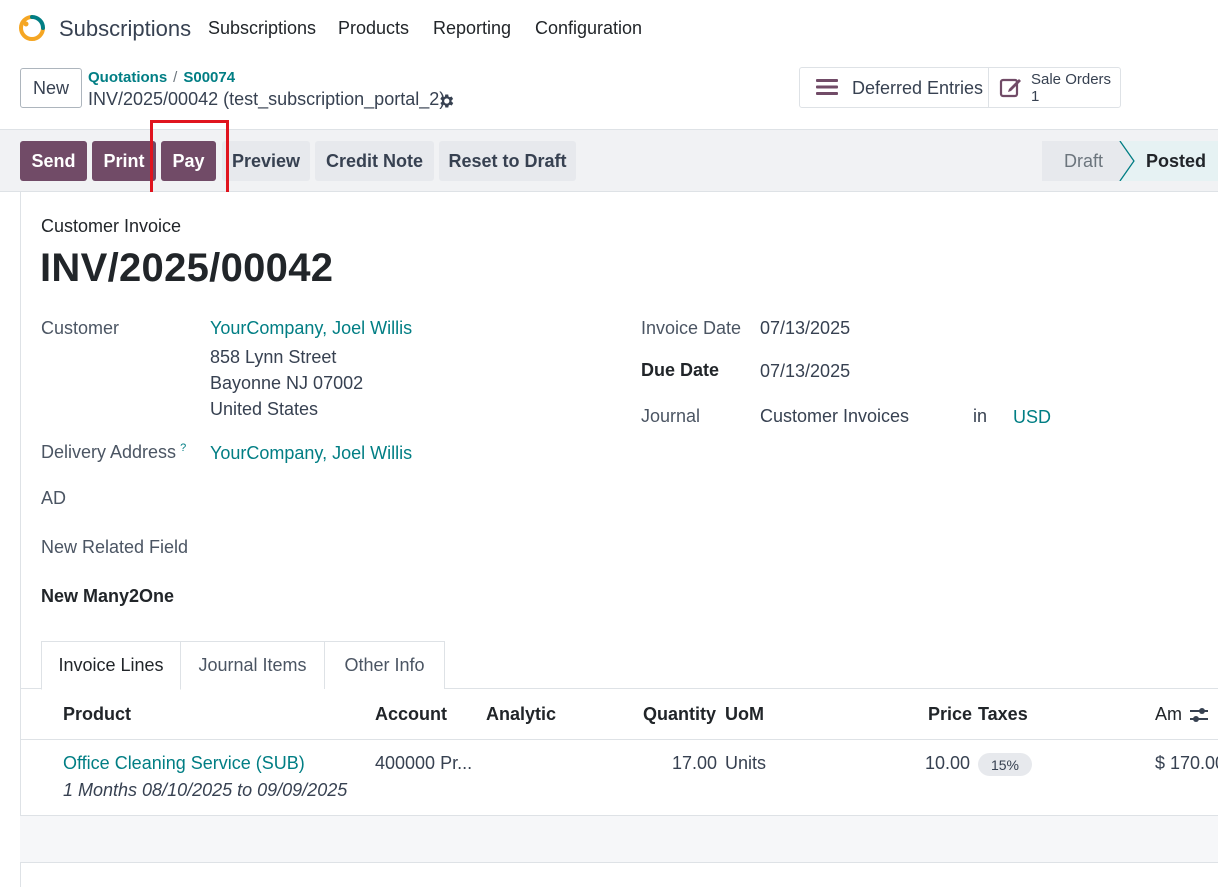 The width and height of the screenshot is (1218, 887). I want to click on edit-icon, so click(1010, 88).